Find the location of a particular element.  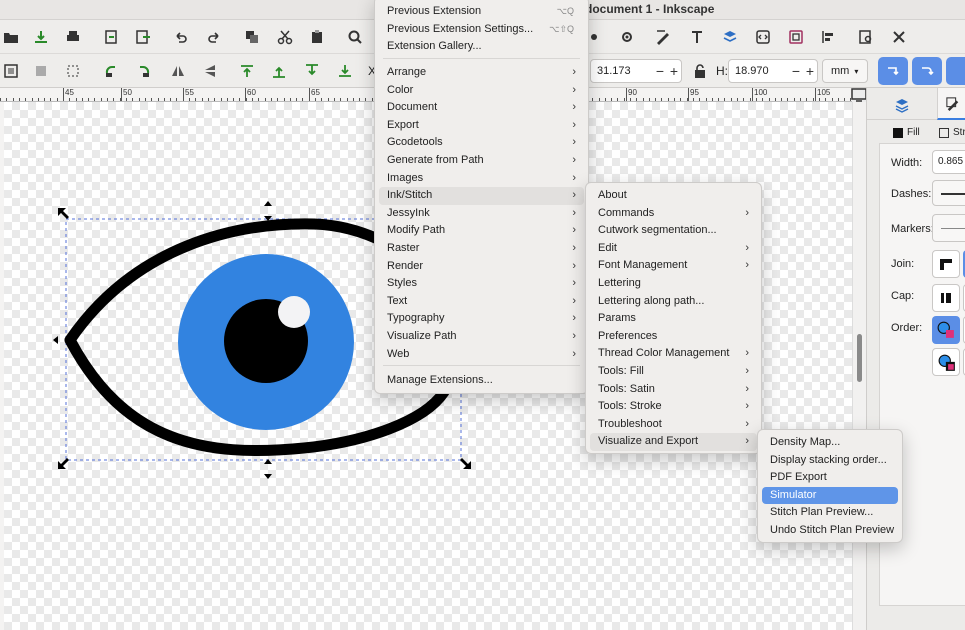

layers-icon is located at coordinates (730, 37).